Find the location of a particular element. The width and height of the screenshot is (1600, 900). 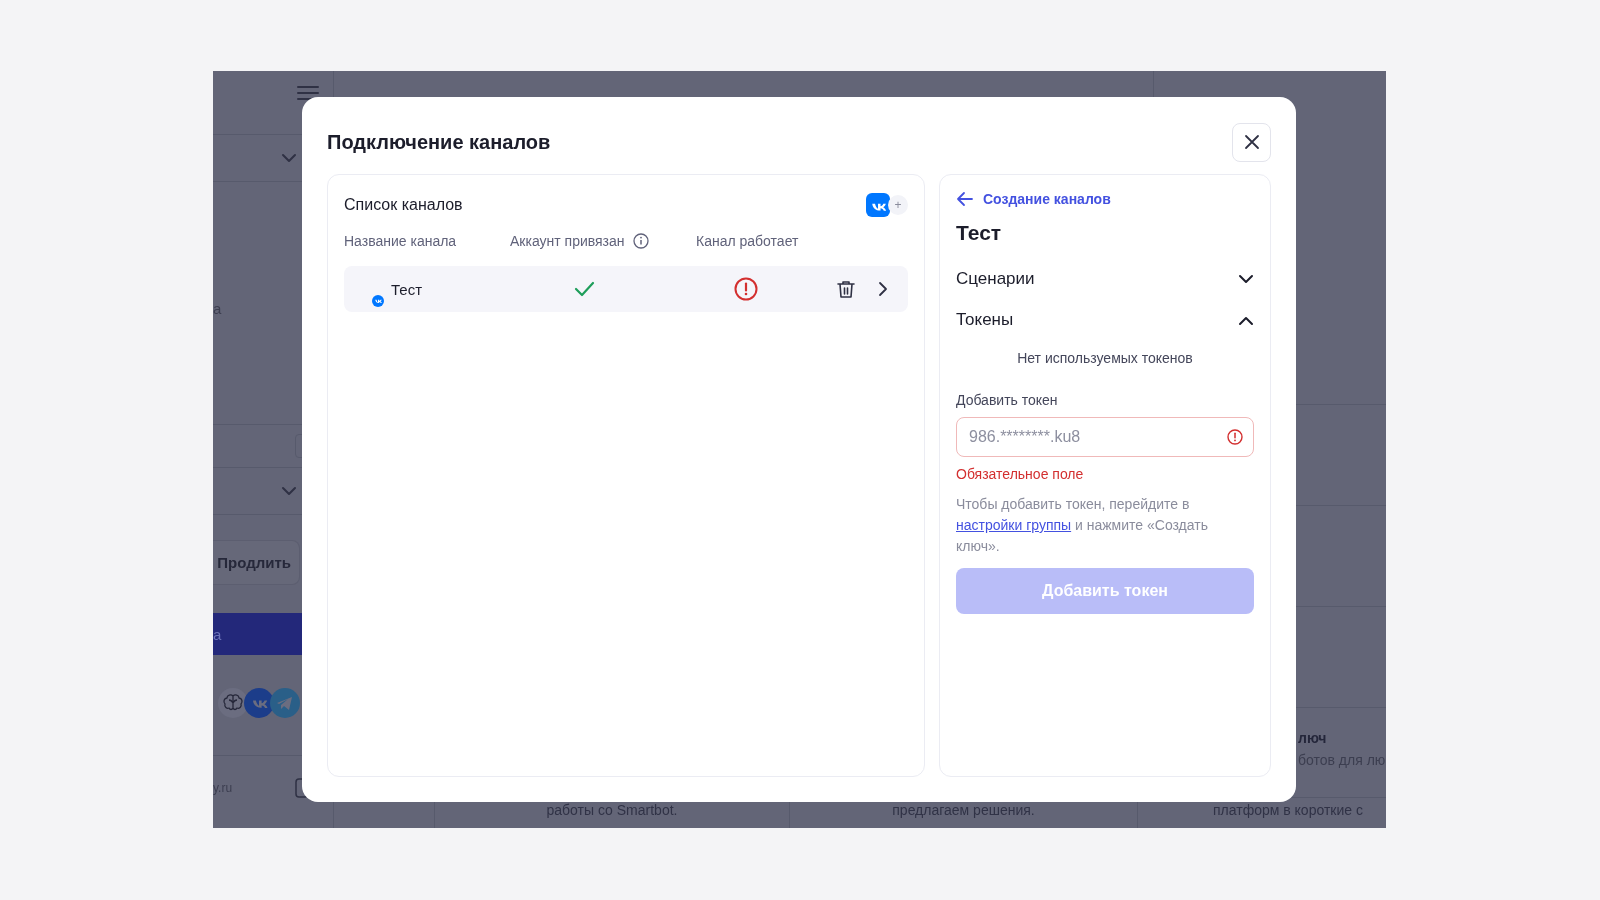

field-label: Добавить токен is located at coordinates (1007, 400).